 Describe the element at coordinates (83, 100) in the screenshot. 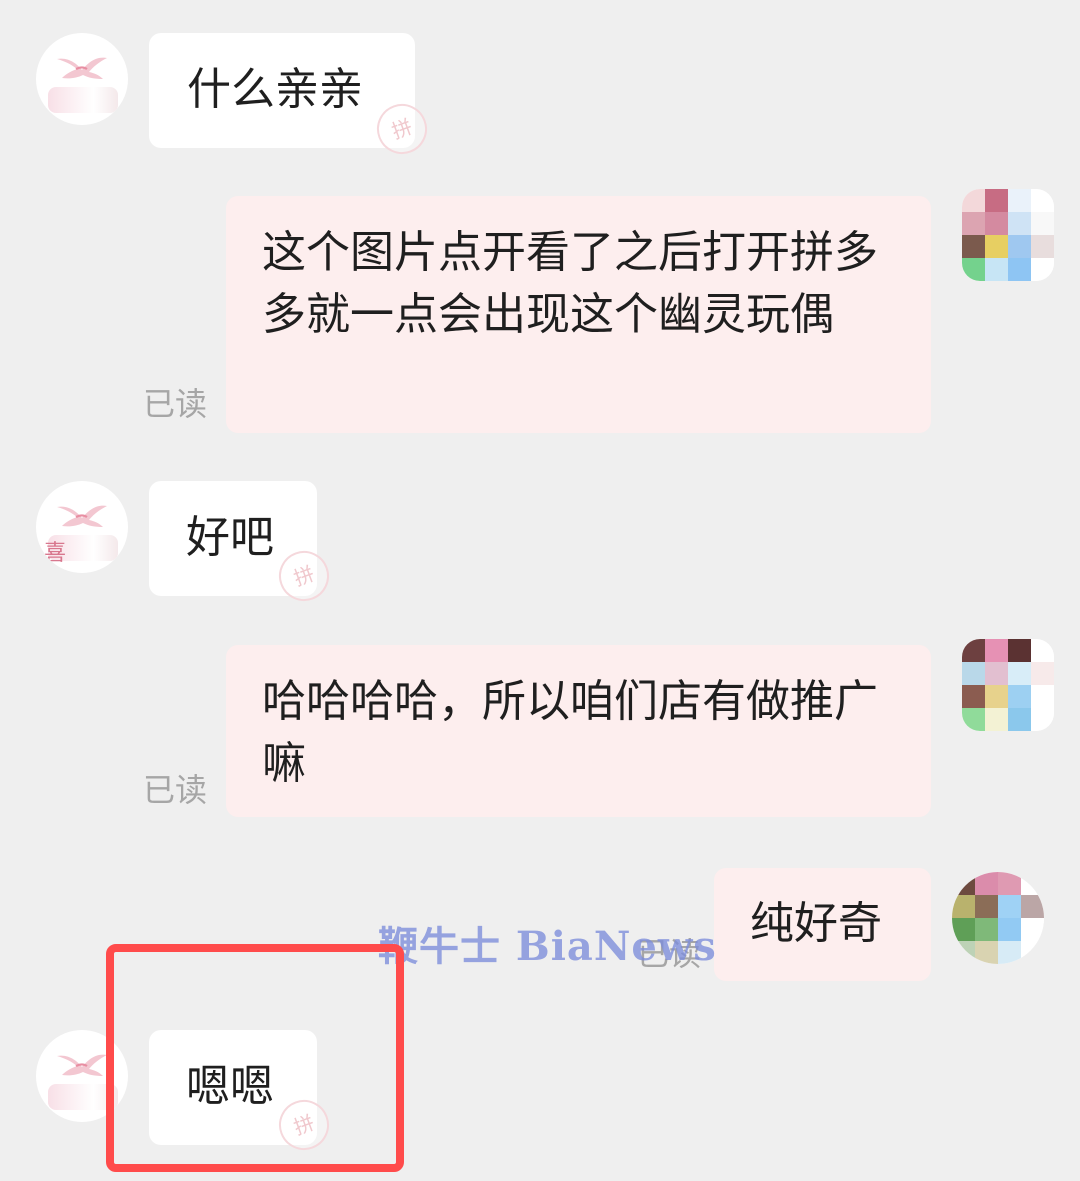

I see `avatar-blur-patch` at that location.